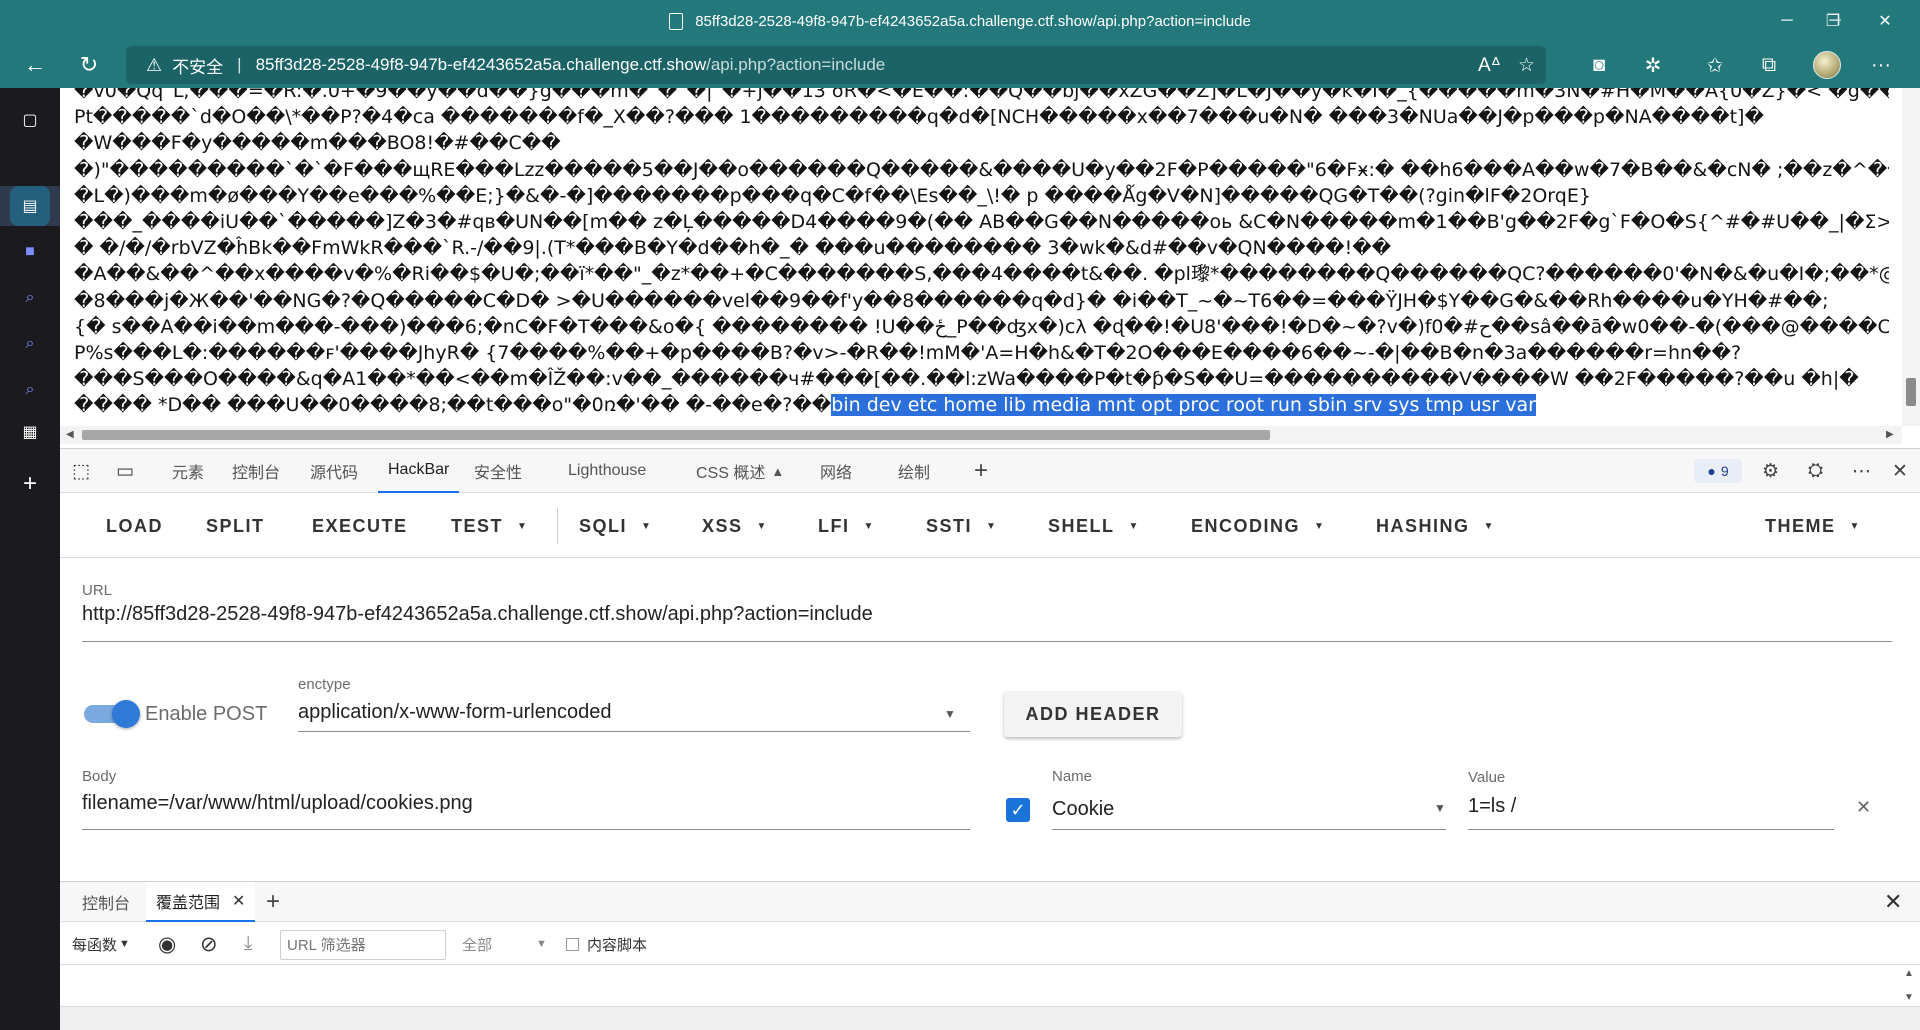  I want to click on add-header-button: ADD HEADER, so click(1093, 714).